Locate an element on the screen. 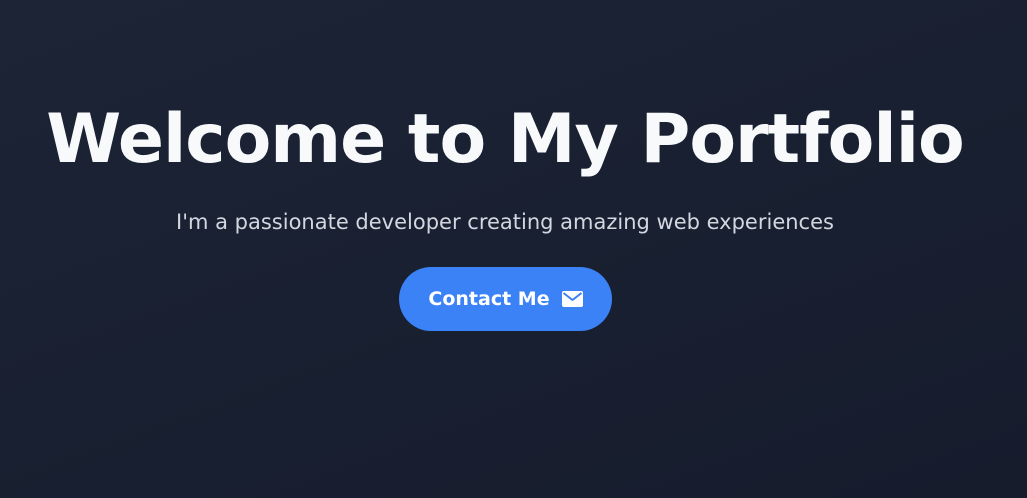 This screenshot has width=1027, height=498. contact-me-button: Contact Me is located at coordinates (505, 299).